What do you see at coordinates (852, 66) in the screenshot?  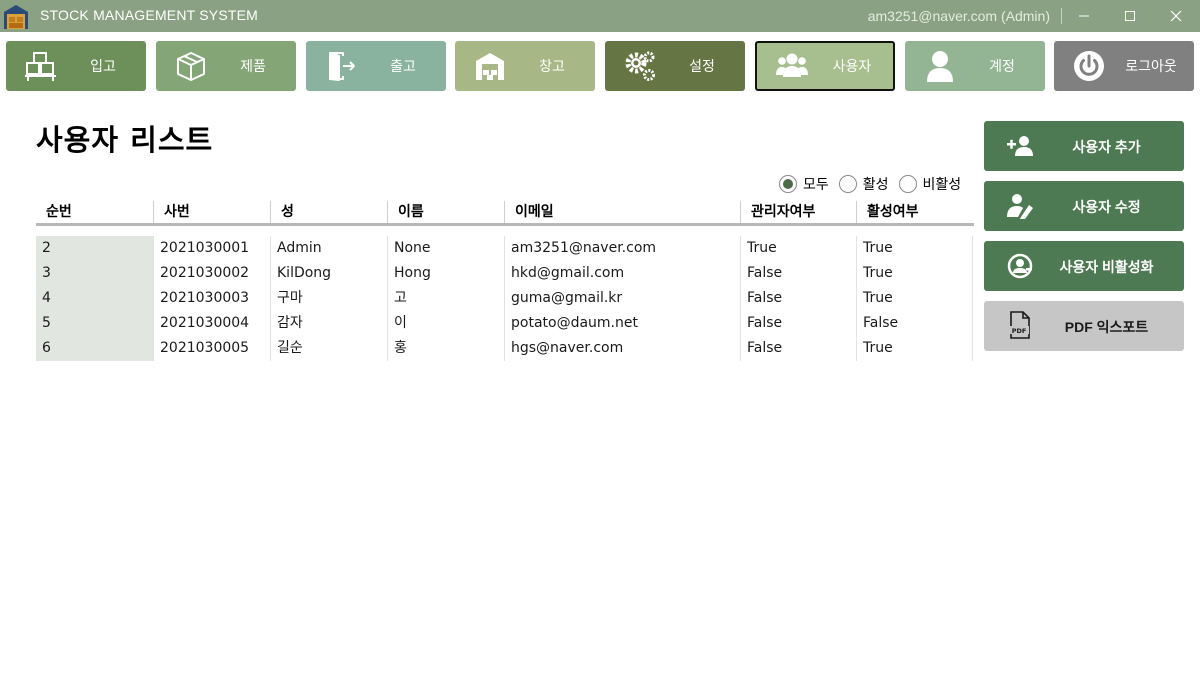 I see `nav-users-label: 사용자` at bounding box center [852, 66].